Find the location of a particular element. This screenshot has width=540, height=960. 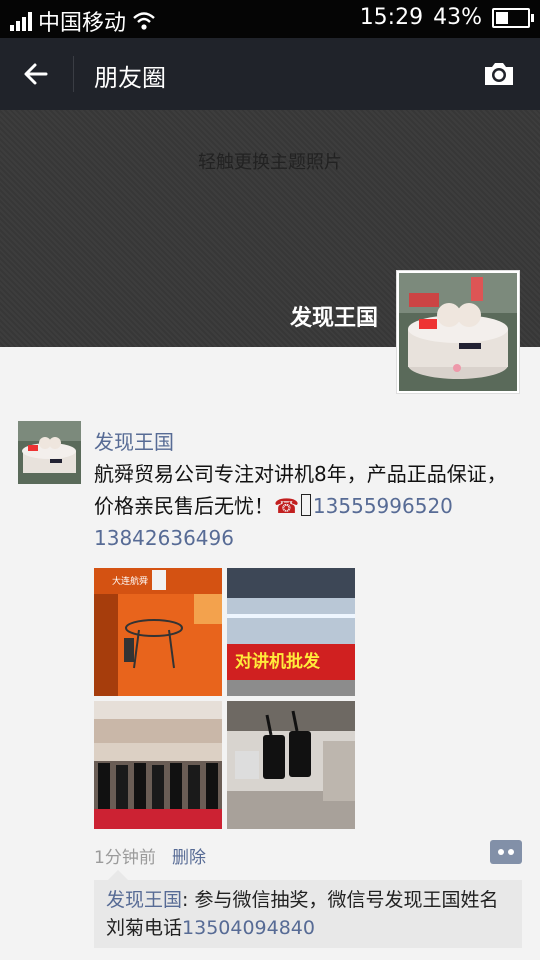

battery-percent: 43% is located at coordinates (457, 17).